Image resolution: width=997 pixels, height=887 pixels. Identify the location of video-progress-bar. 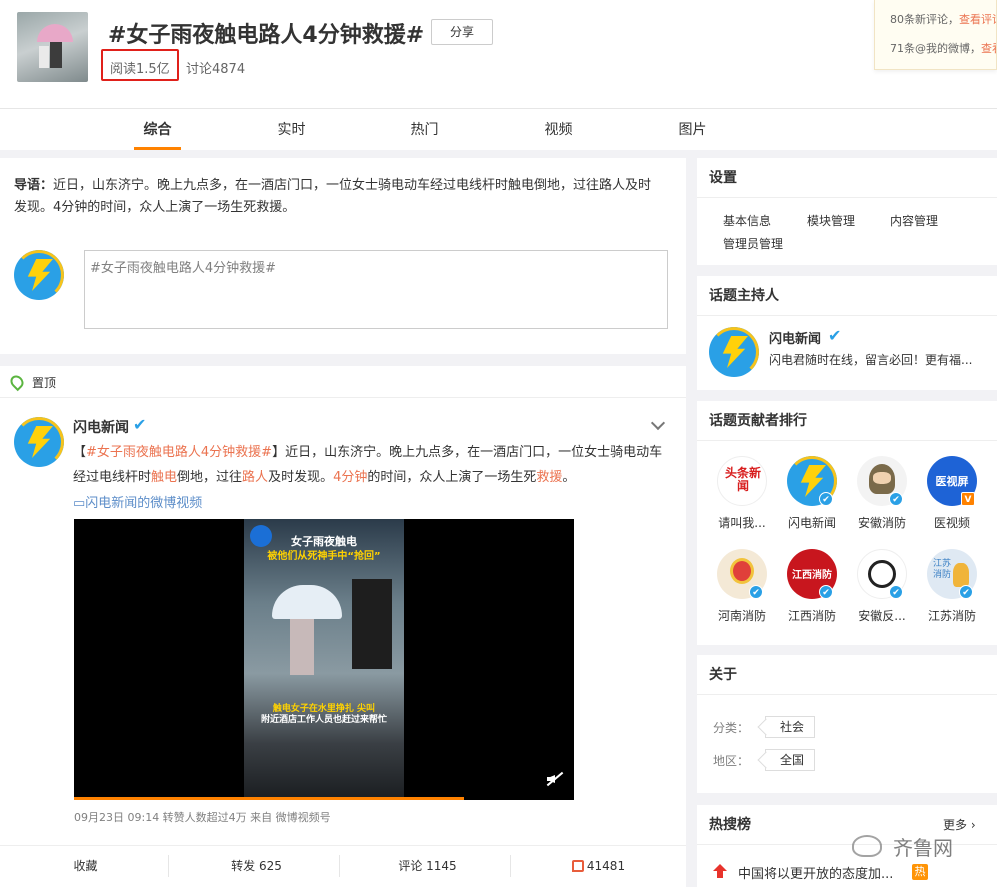
(269, 798).